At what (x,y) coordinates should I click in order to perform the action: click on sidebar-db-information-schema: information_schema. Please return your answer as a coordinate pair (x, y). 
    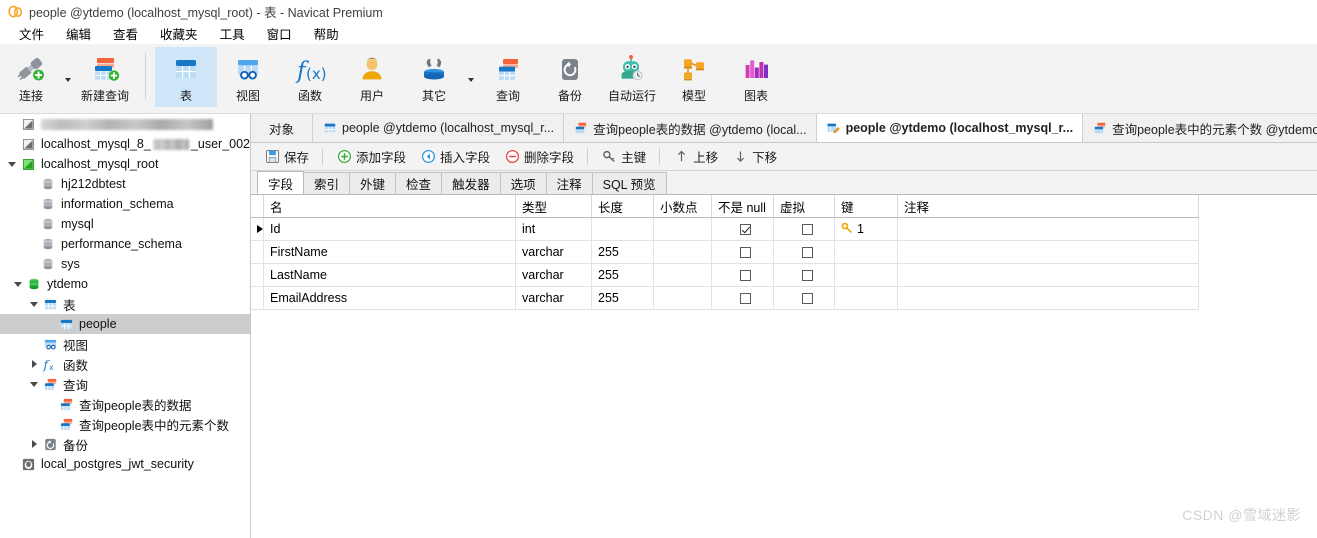
    Looking at the image, I should click on (125, 204).